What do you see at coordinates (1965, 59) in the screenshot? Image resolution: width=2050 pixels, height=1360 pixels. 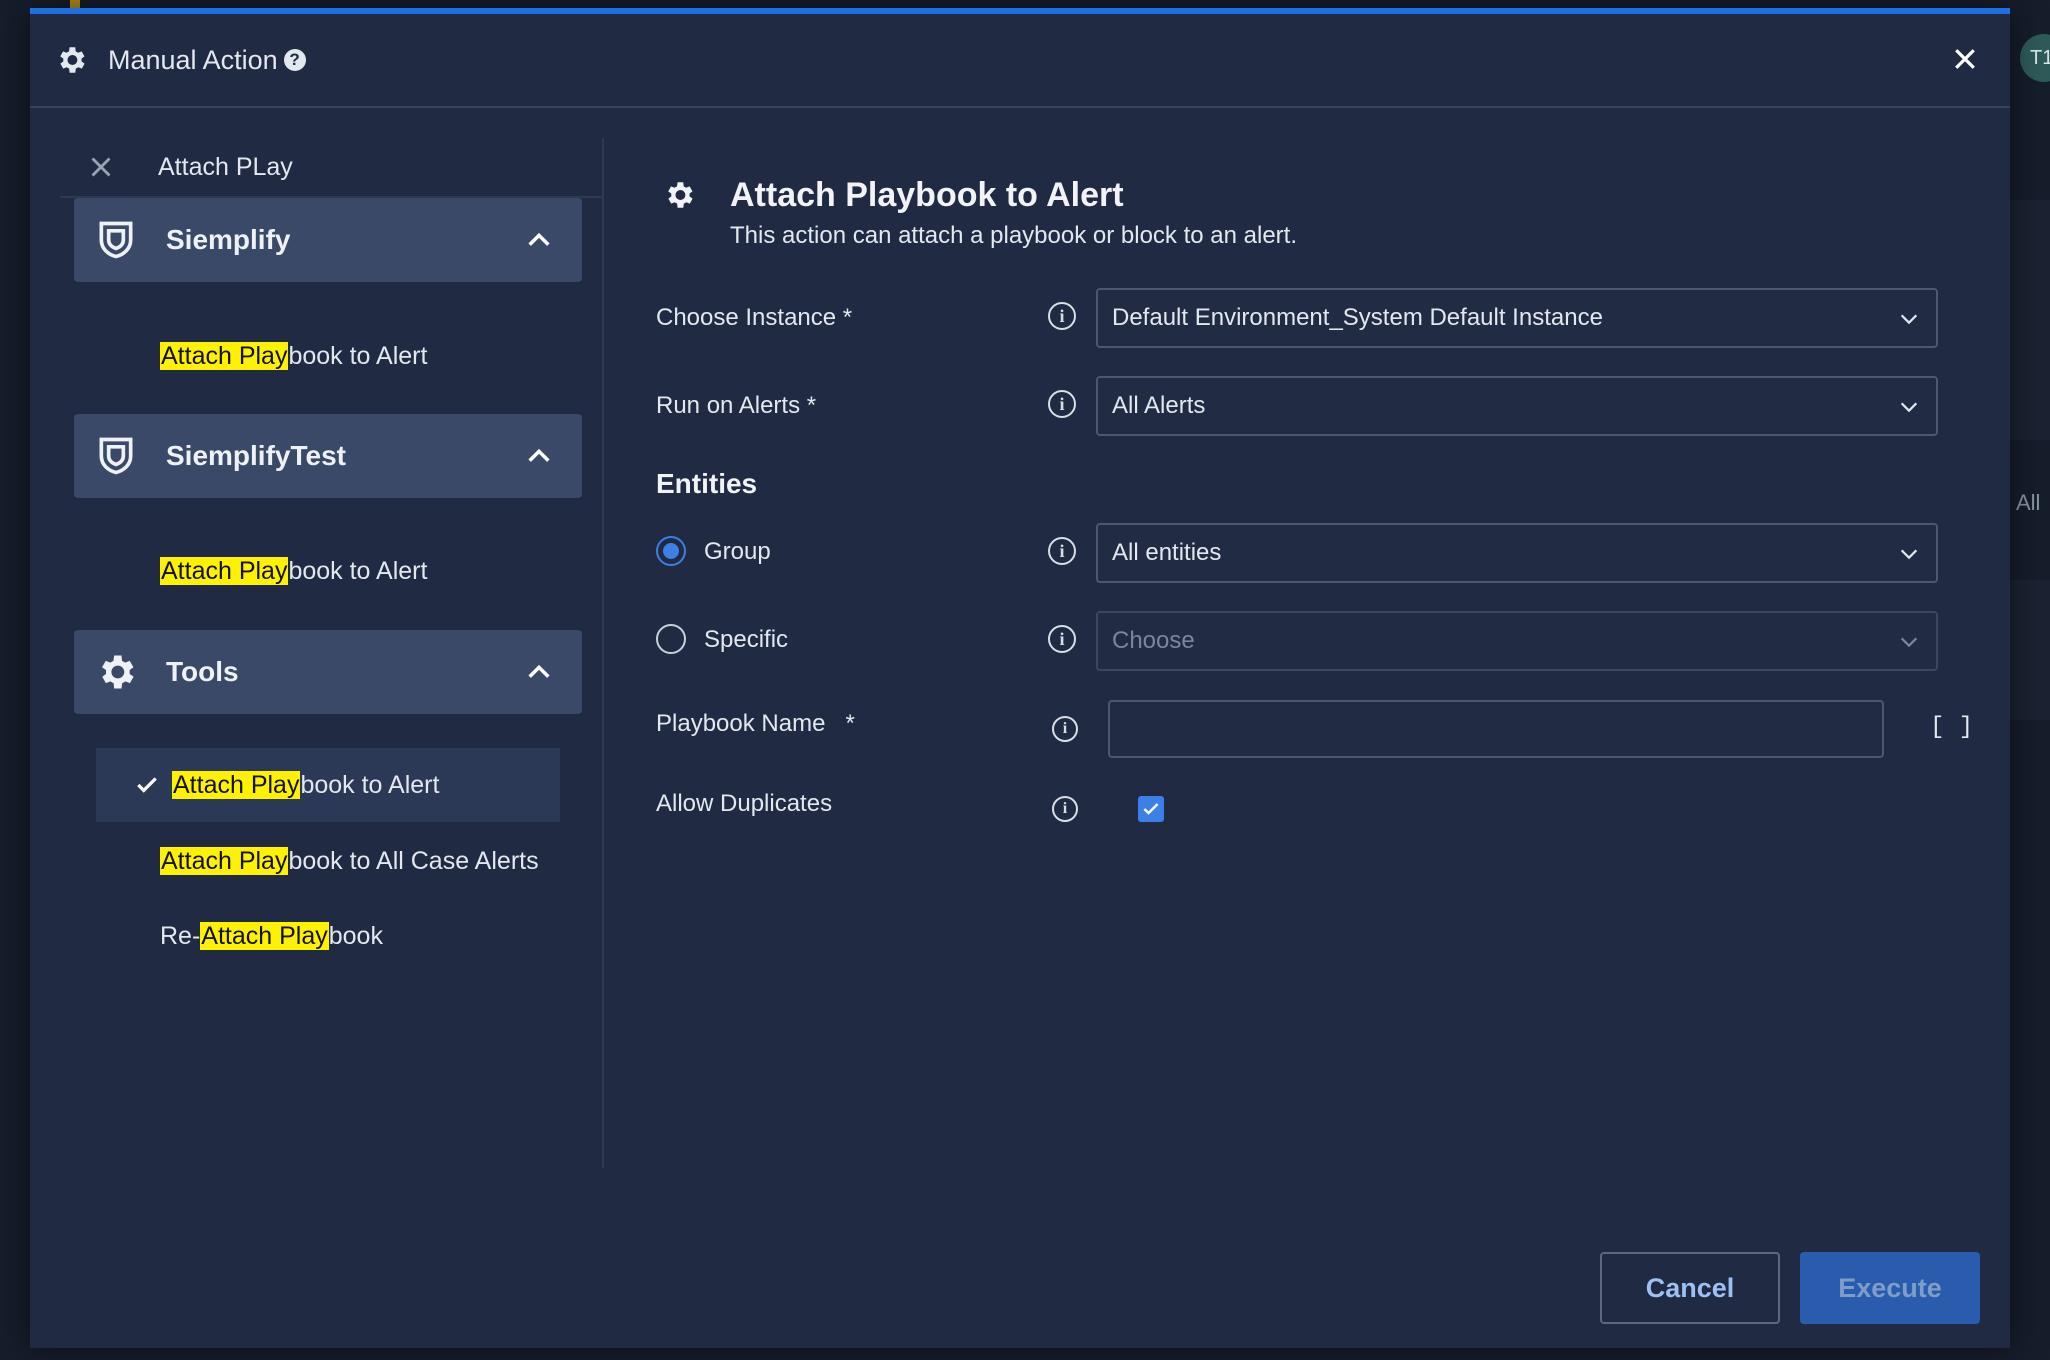 I see `close-icon` at bounding box center [1965, 59].